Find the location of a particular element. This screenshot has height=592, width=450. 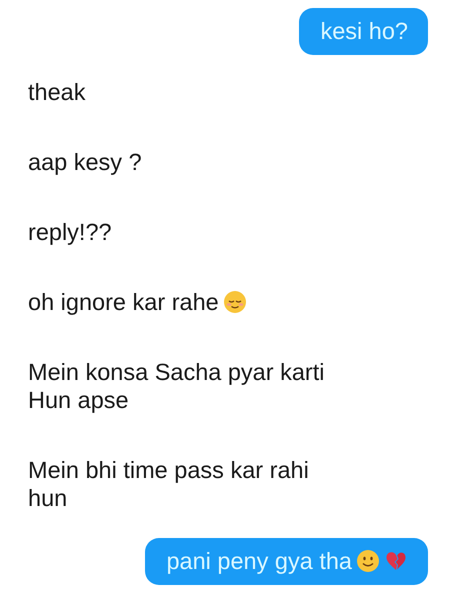

received-message: Mein bhi time pass kar rahi hun is located at coordinates (169, 484).